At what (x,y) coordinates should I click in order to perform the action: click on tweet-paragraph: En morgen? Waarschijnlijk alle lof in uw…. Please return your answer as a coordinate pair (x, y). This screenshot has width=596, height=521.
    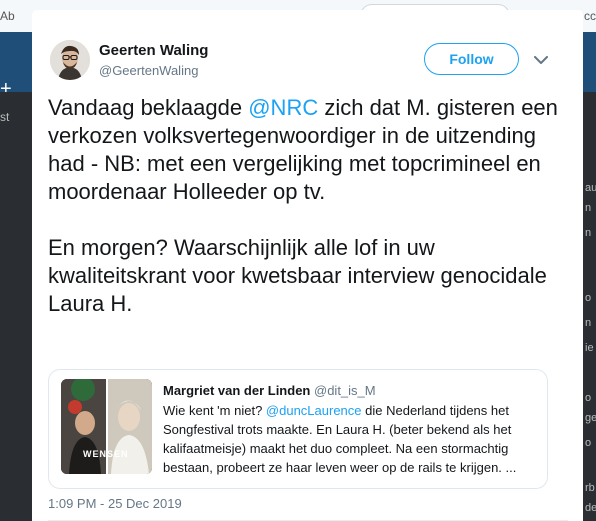
    Looking at the image, I should click on (297, 275).